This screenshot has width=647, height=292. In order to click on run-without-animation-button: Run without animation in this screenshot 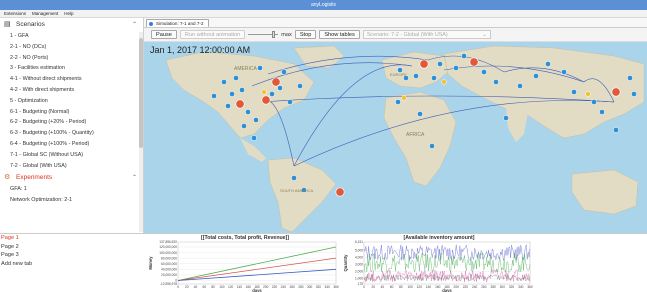, I will do `click(212, 34)`.